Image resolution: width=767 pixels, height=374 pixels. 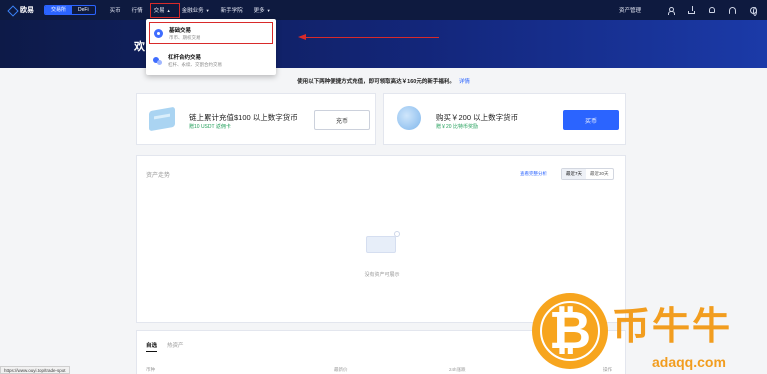 I want to click on brand-name: 欧易, so click(x=27, y=10).